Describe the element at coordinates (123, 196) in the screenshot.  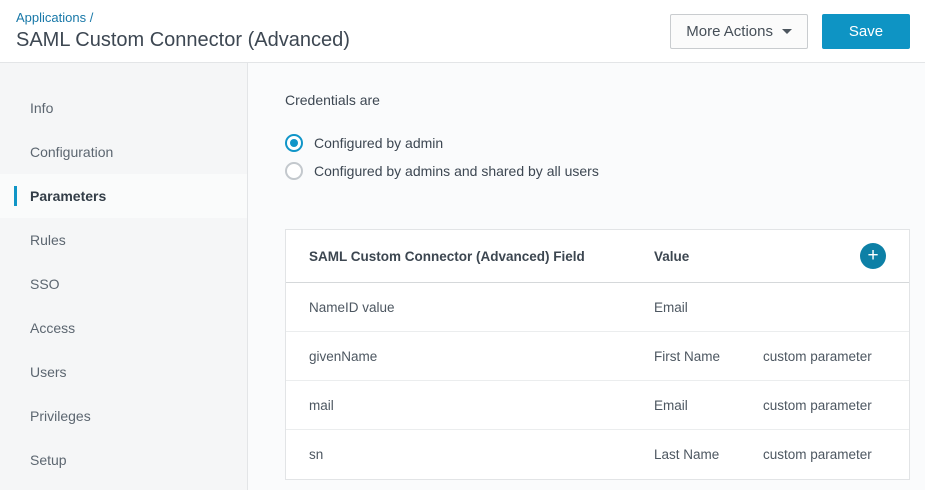
I see `sidebar-item: Parameters` at that location.